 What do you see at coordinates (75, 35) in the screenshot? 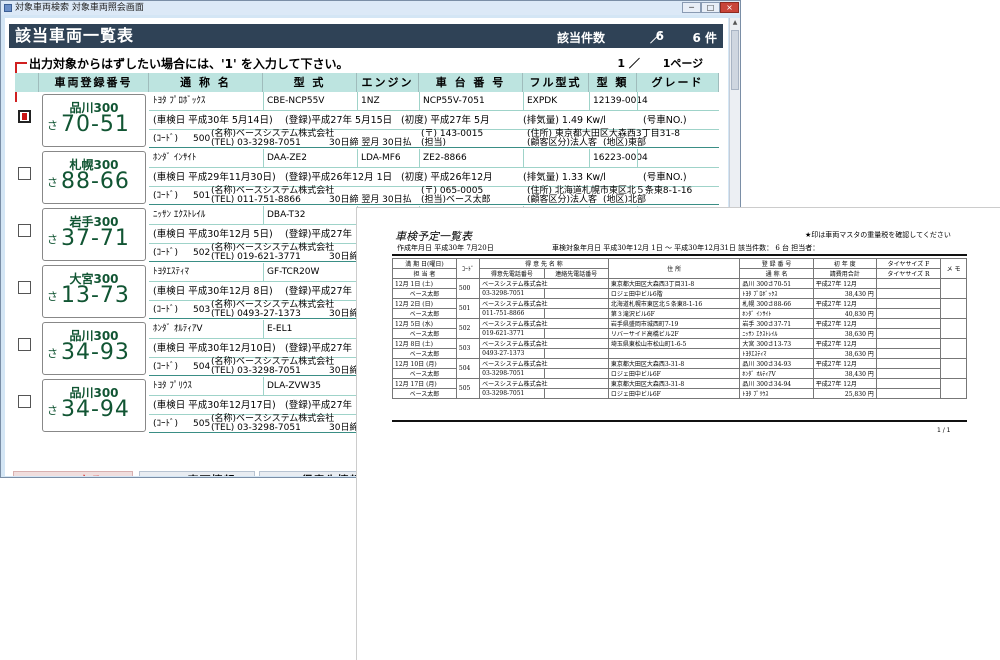
I see `page-title: 該当車両一覧表` at bounding box center [75, 35].